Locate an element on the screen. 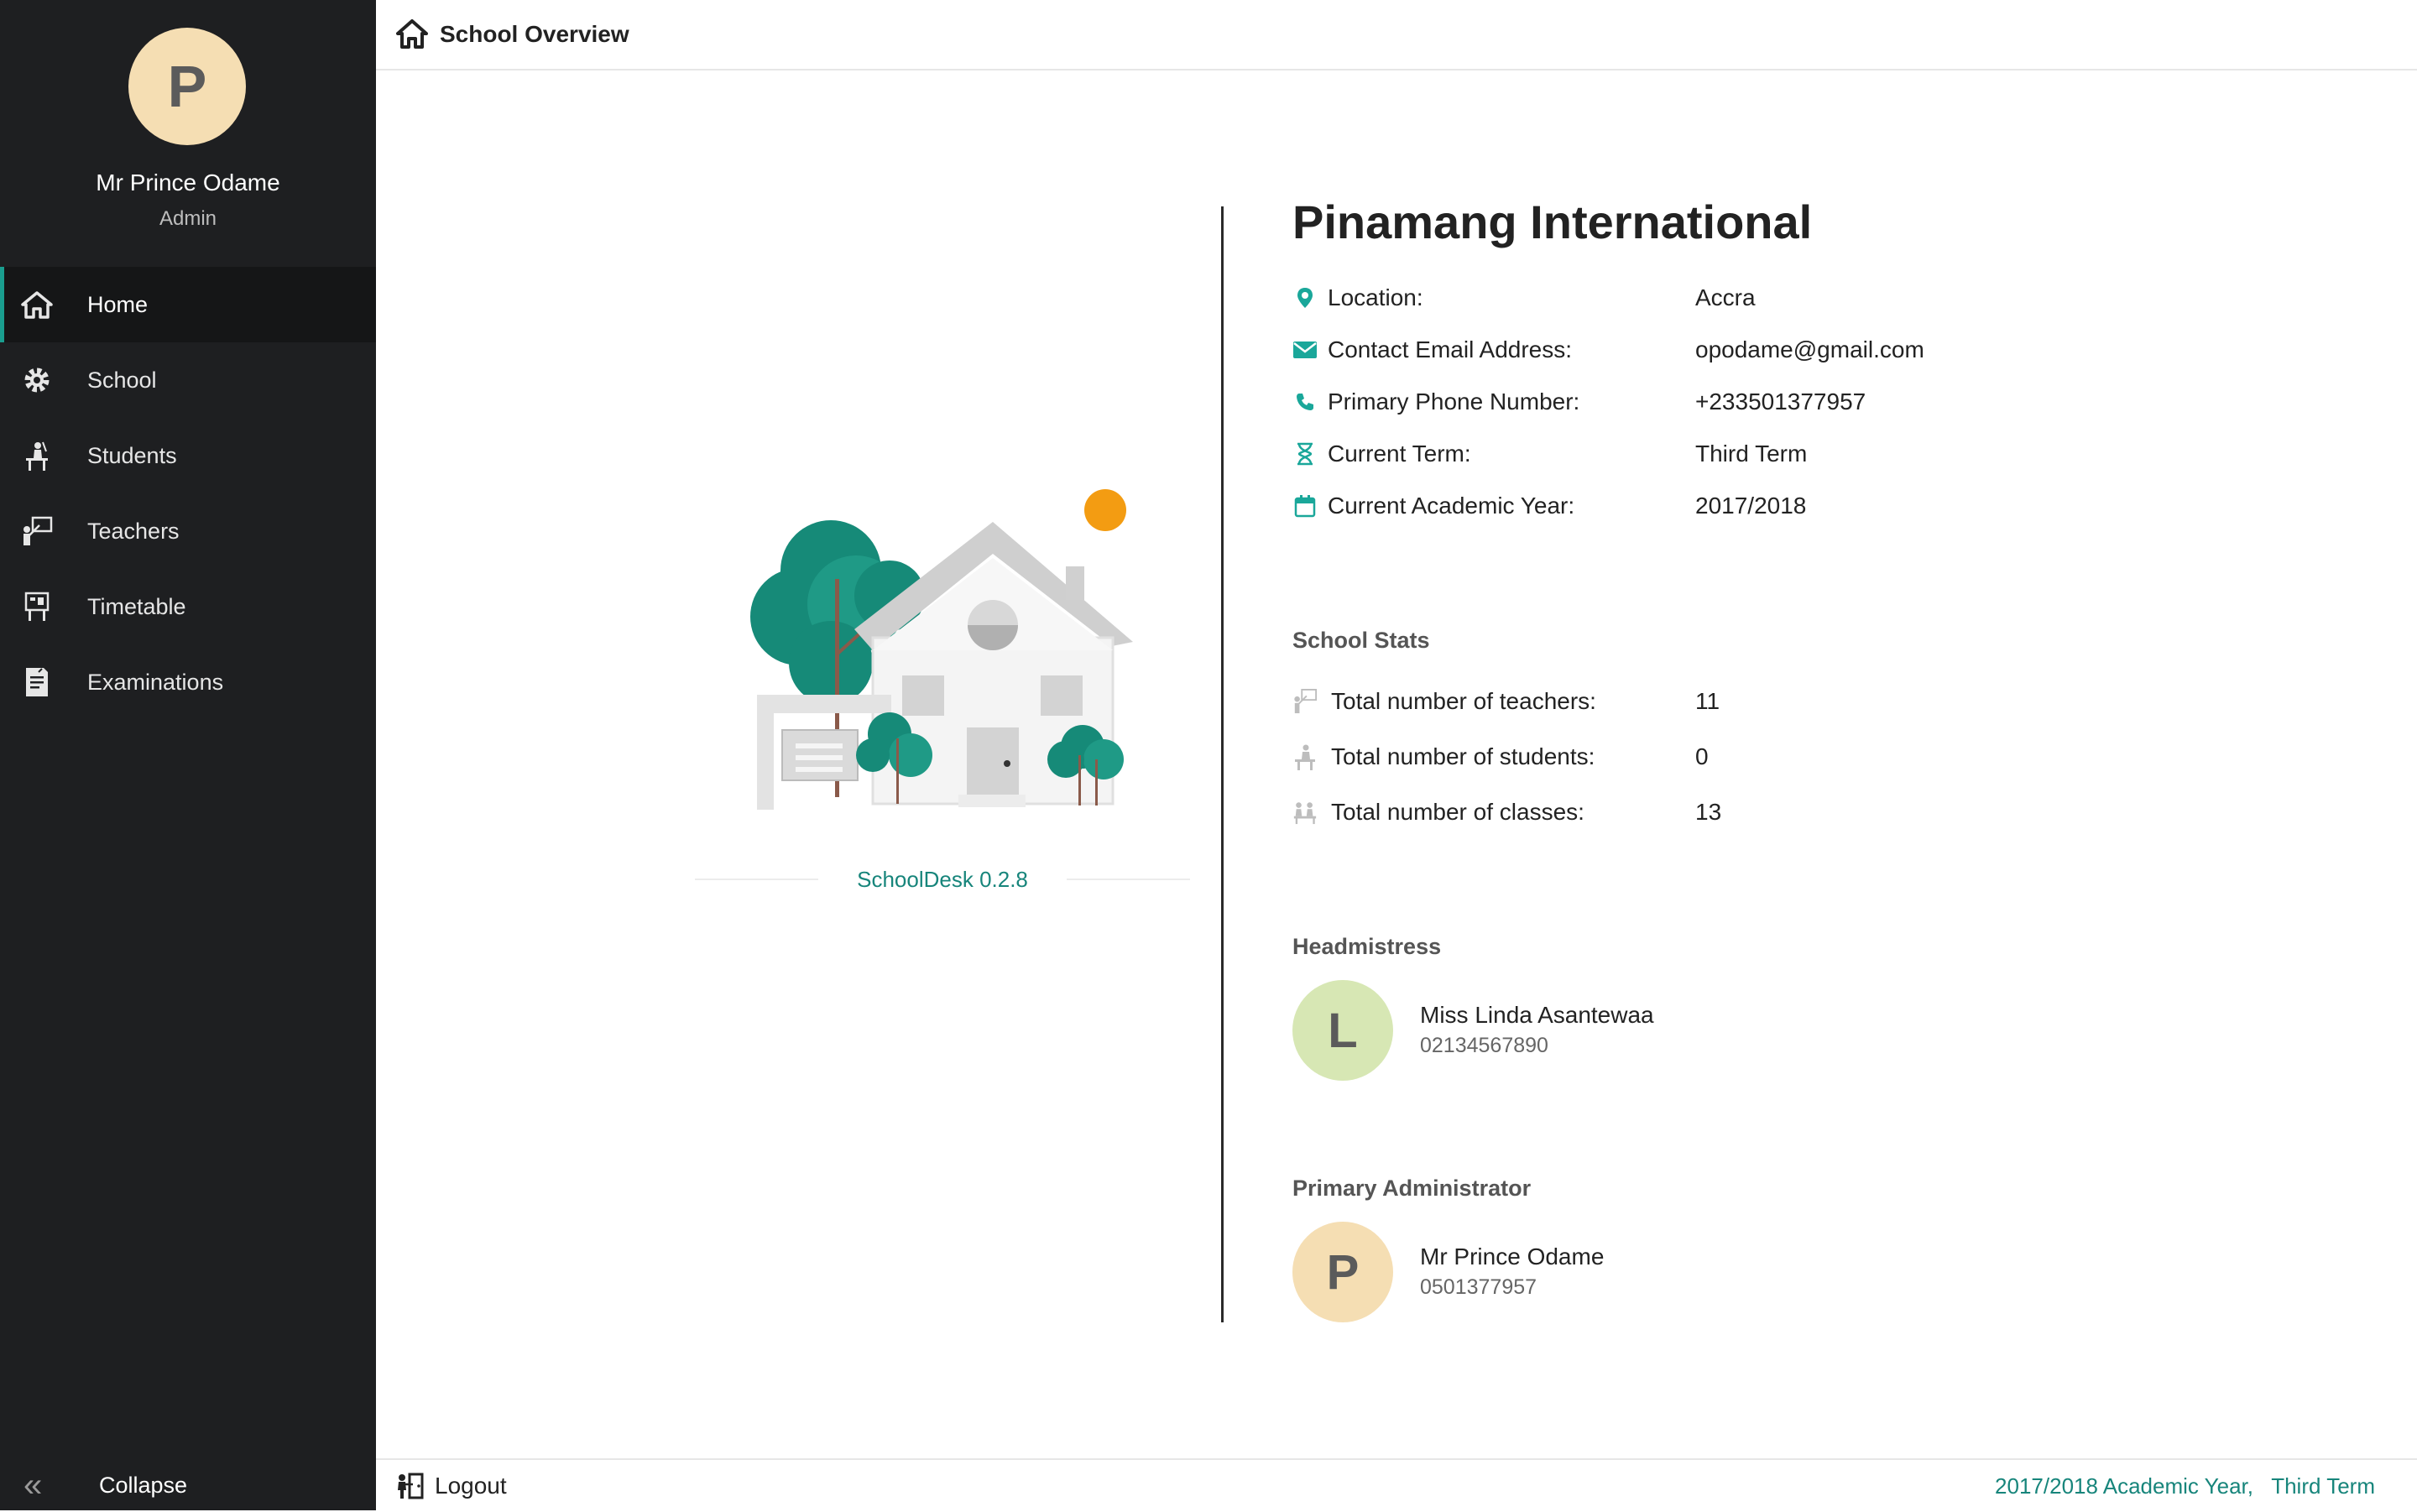 This screenshot has height=1512, width=2417. timetable-icon is located at coordinates (37, 606).